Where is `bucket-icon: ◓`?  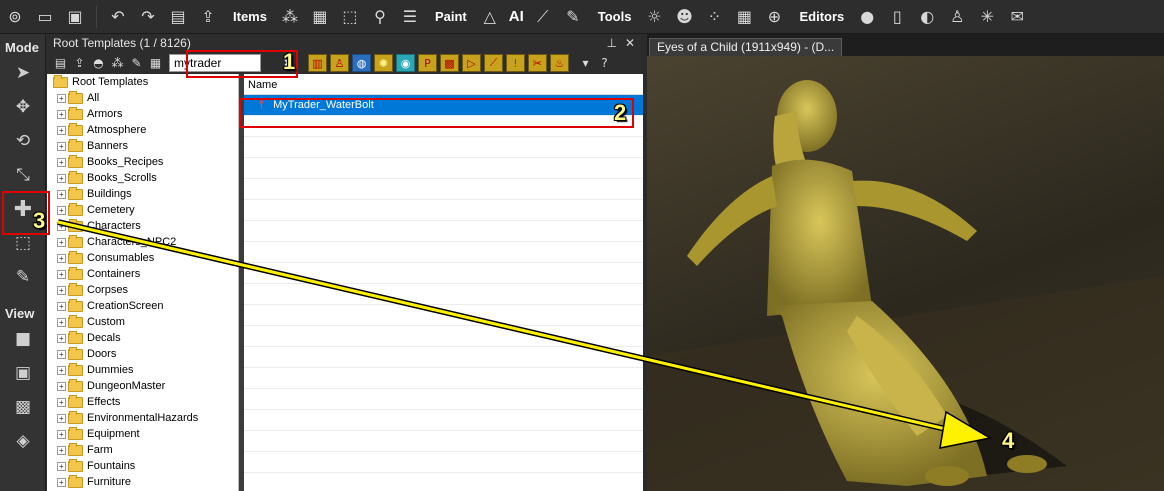 bucket-icon: ◓ is located at coordinates (98, 63).